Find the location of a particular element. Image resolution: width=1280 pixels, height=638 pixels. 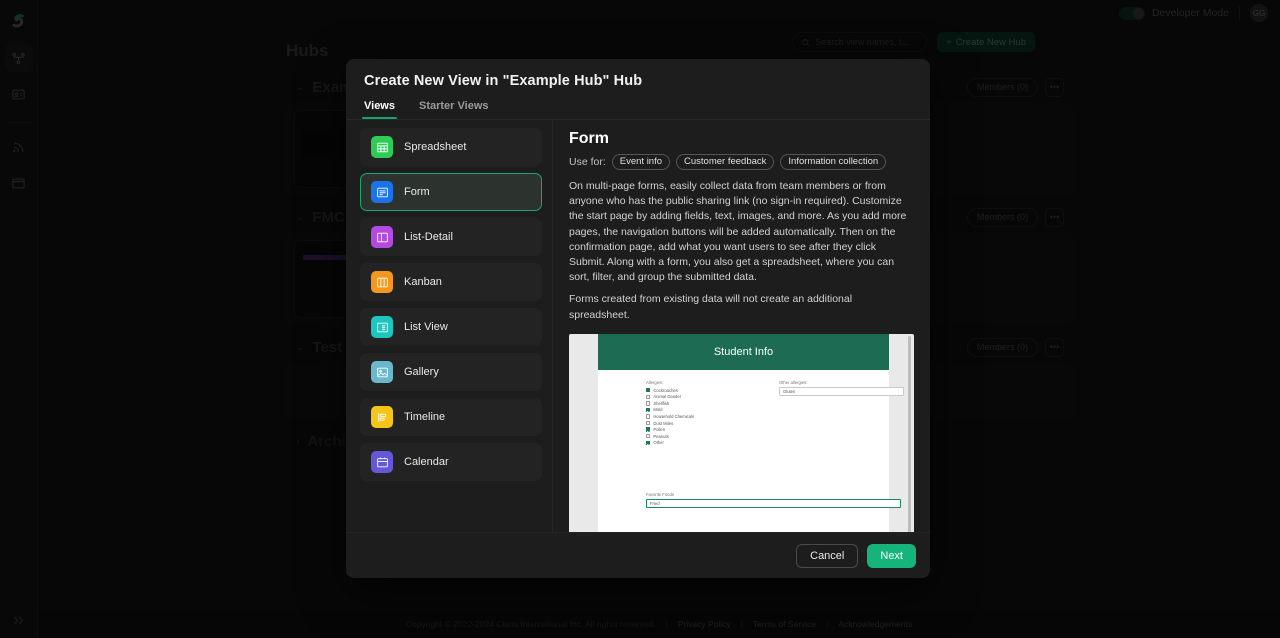

use-for-tag: Information collection is located at coordinates (833, 162).